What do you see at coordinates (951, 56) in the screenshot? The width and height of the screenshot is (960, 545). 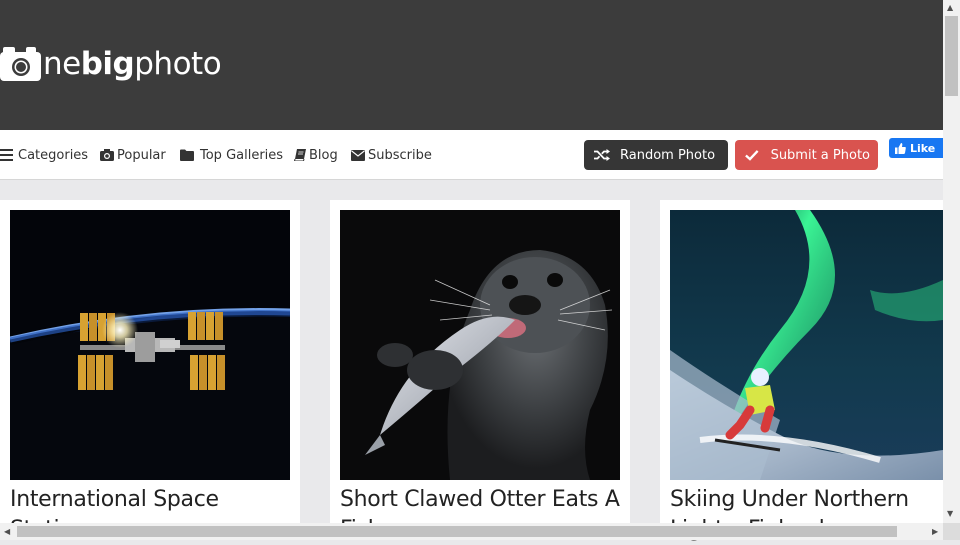 I see `vertical-scrollbar-thumb` at bounding box center [951, 56].